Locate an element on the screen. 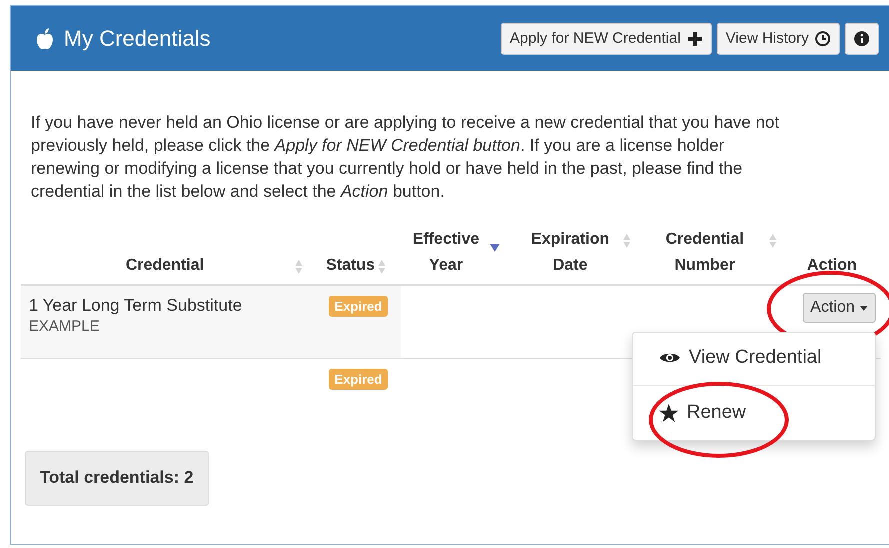  eye-icon is located at coordinates (670, 358).